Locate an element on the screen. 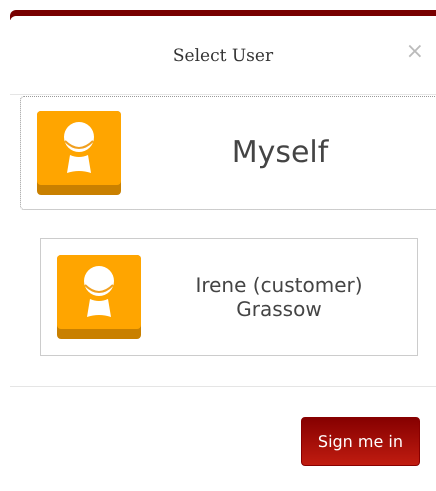 The height and width of the screenshot is (491, 436). user-name: Irene (customer) Grassow is located at coordinates (279, 297).